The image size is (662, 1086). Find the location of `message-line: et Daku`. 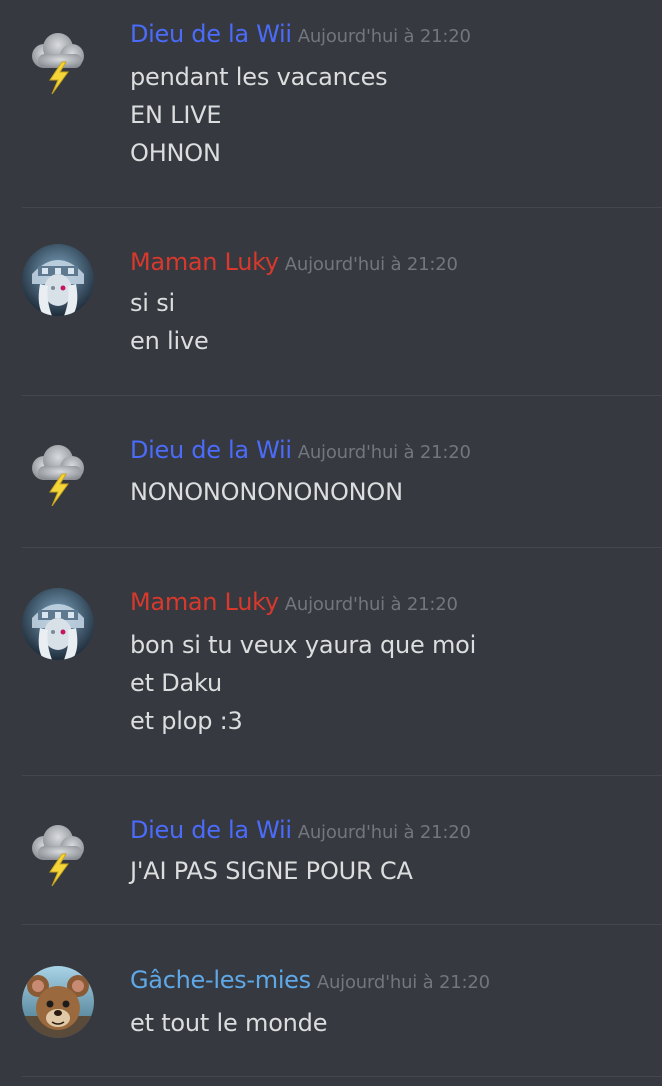

message-line: et Daku is located at coordinates (176, 683).